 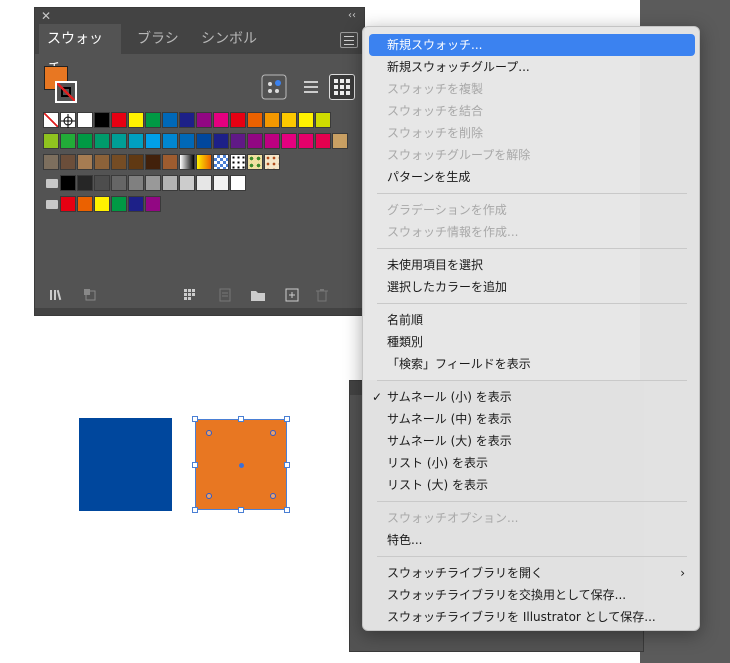 What do you see at coordinates (532, 320) in the screenshot?
I see `menu-item: 名前順` at bounding box center [532, 320].